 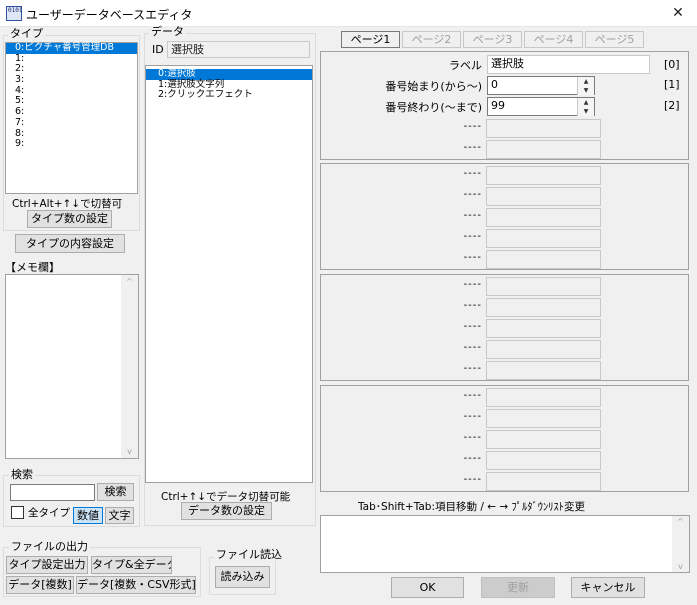 I want to click on memo-scrollbar: ^ v, so click(x=129, y=366).